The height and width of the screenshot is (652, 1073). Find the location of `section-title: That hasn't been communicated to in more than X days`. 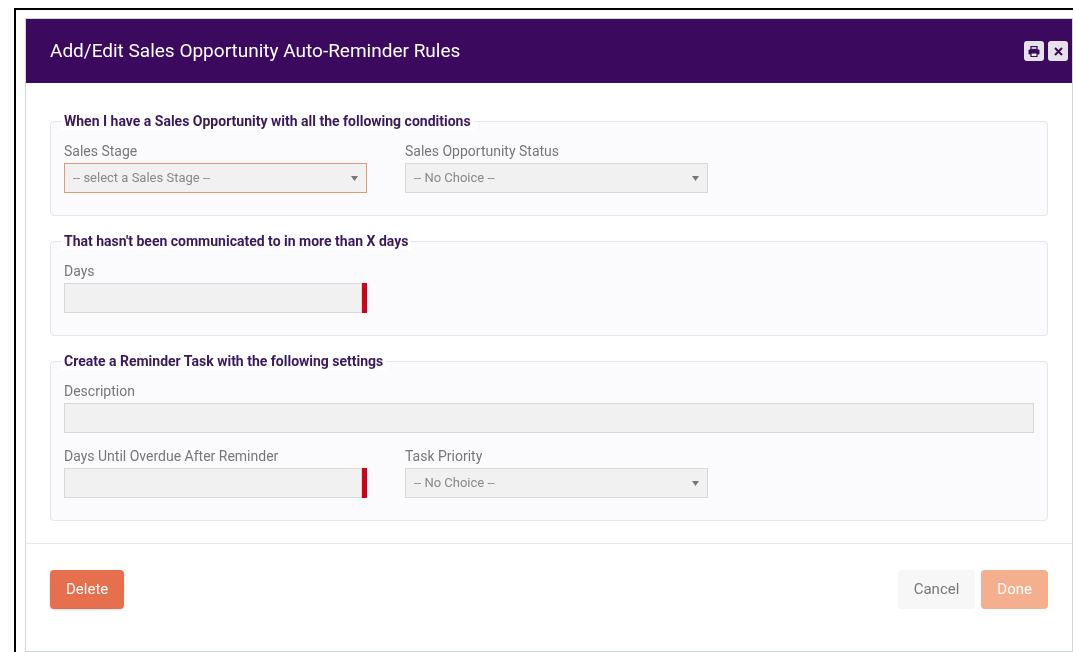

section-title: That hasn't been communicated to in more than X days is located at coordinates (236, 241).